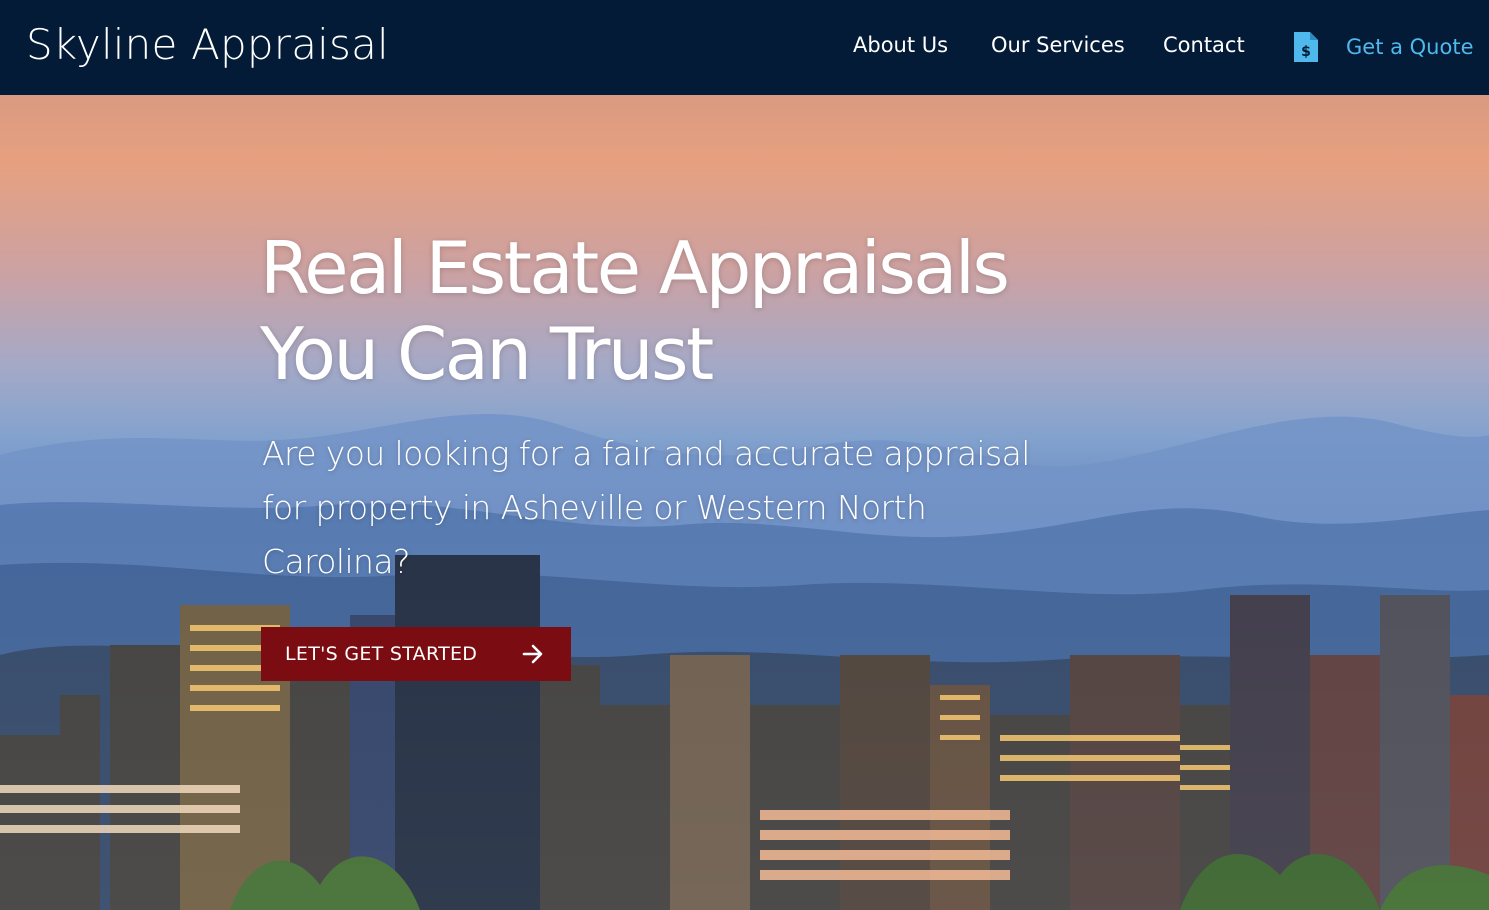 The image size is (1489, 910). I want to click on hero-heading-line-1: Real Estate Appraisals, so click(635, 268).